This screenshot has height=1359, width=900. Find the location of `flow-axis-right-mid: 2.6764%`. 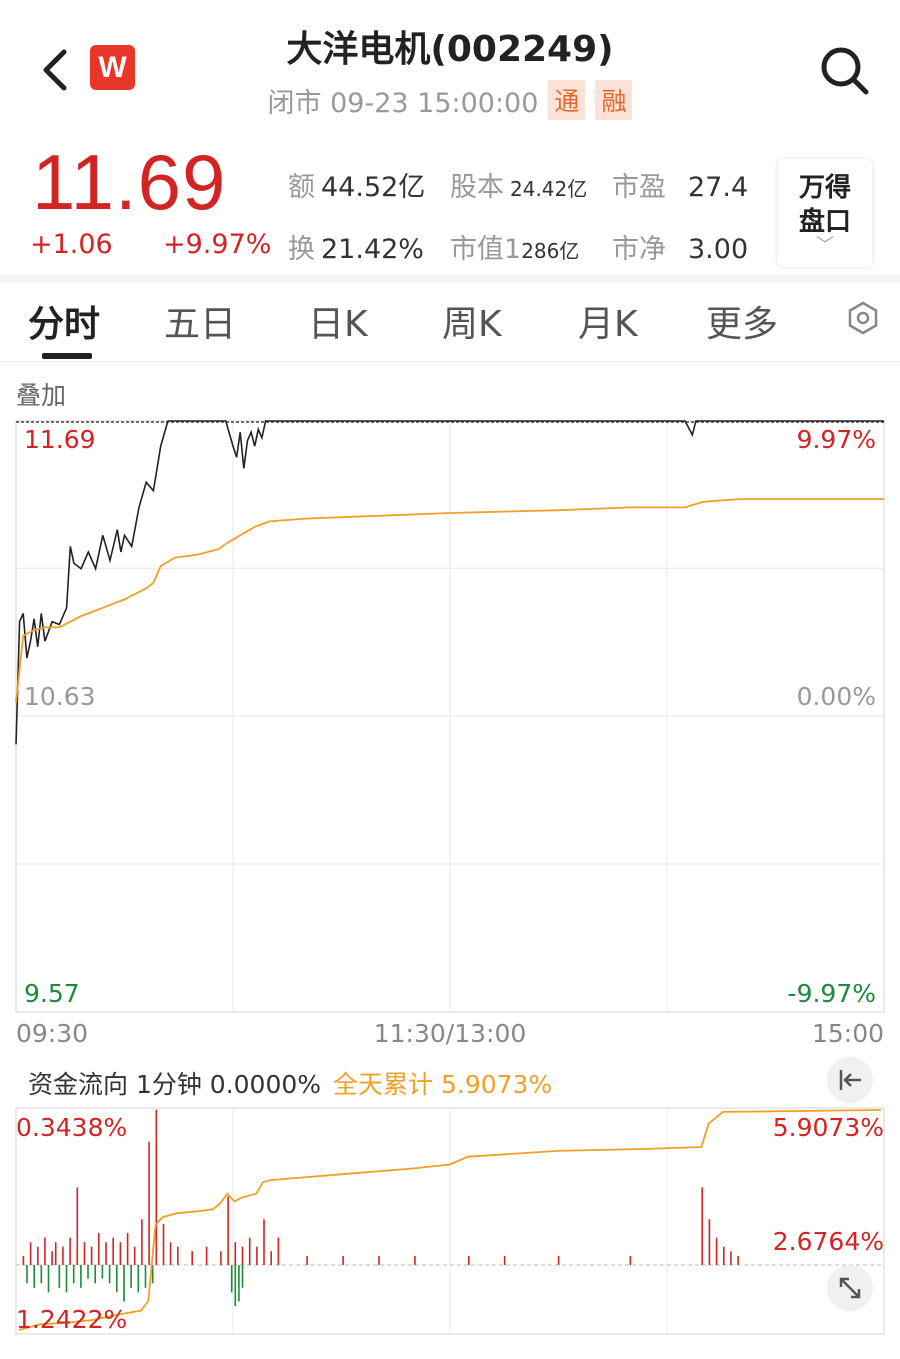

flow-axis-right-mid: 2.6764% is located at coordinates (828, 1241).